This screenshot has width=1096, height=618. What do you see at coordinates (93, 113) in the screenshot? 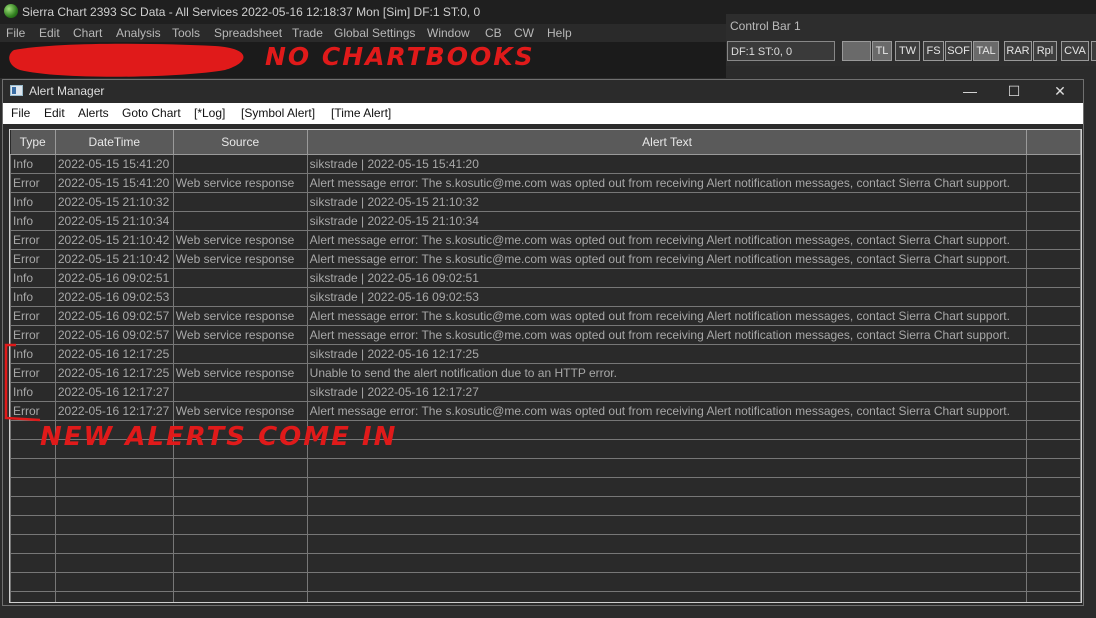
I see `am-menu-alerts: Alerts` at bounding box center [93, 113].